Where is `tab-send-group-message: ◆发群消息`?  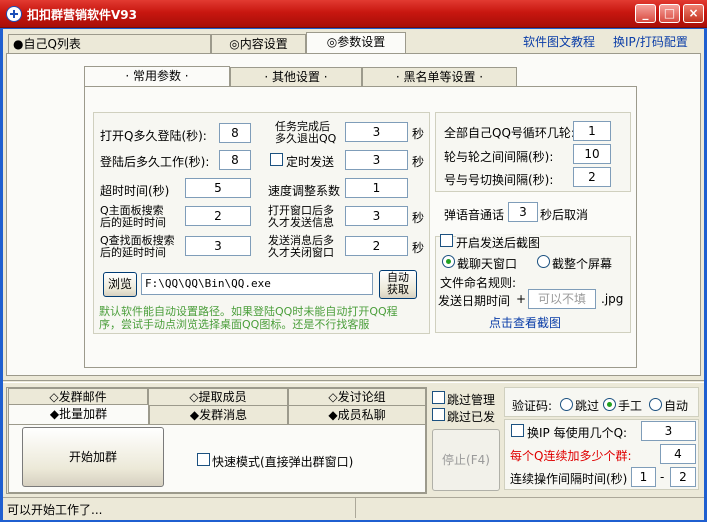 tab-send-group-message: ◆发群消息 is located at coordinates (218, 415).